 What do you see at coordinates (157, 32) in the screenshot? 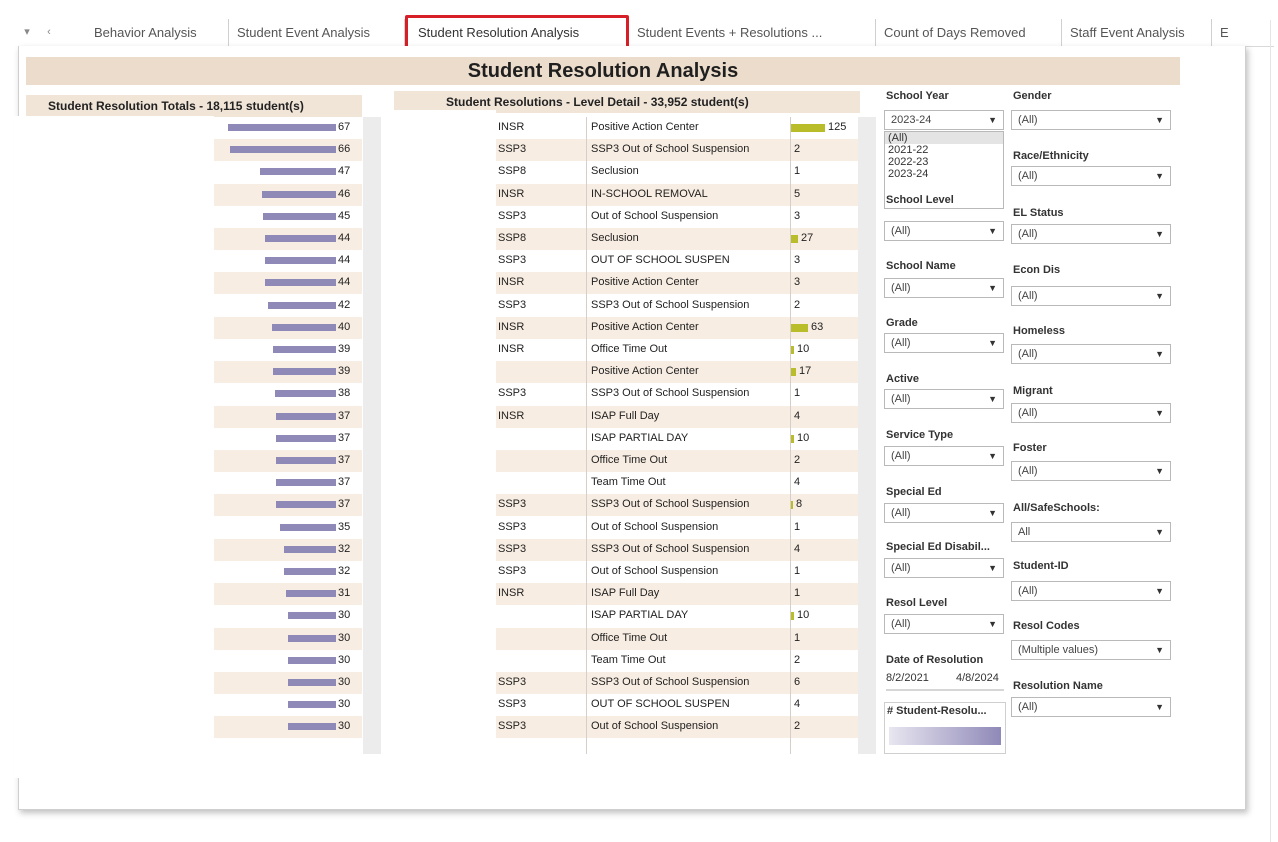
I see `tab-behavior-analysis: Behavior Analysis` at bounding box center [157, 32].